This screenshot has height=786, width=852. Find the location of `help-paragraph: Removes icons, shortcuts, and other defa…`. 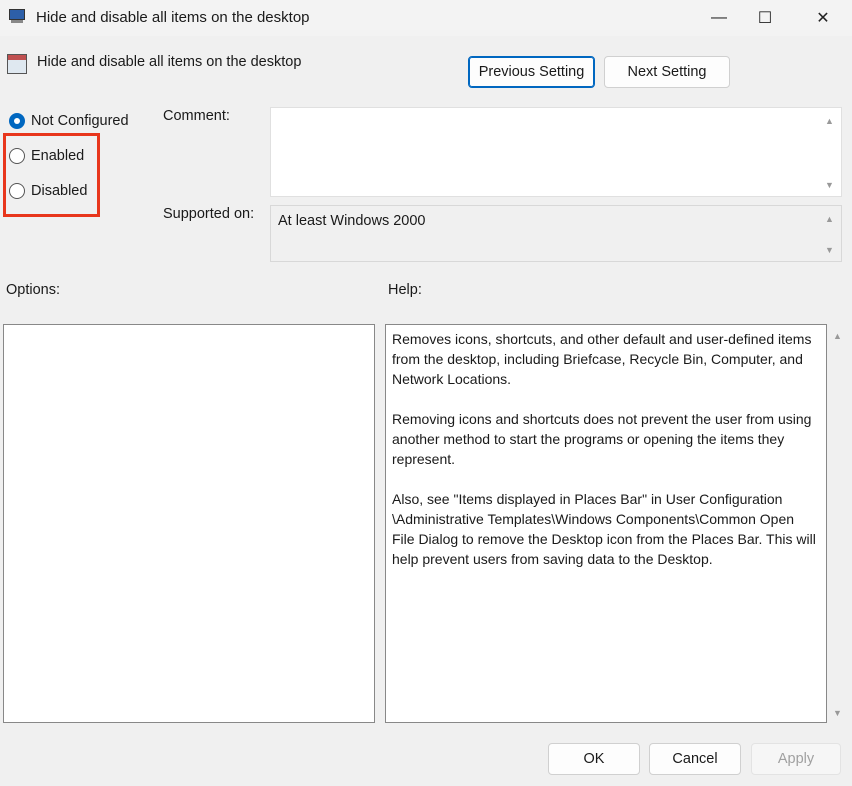

help-paragraph: Removes icons, shortcuts, and other defa… is located at coordinates (602, 359).